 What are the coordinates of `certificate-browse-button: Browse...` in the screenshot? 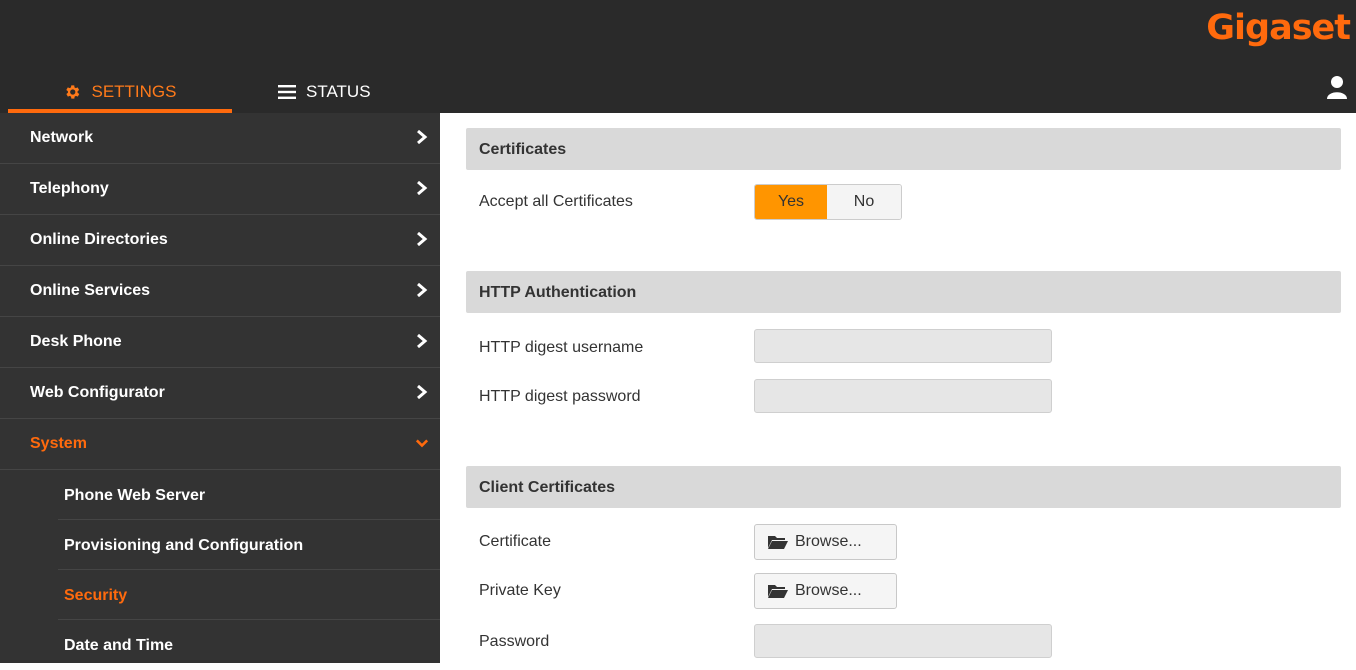 It's located at (825, 542).